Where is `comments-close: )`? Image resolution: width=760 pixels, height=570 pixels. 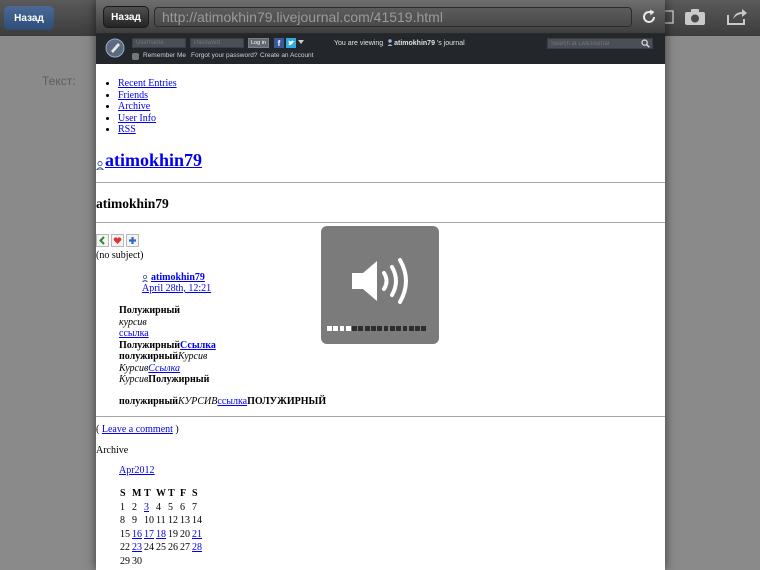 comments-close: ) is located at coordinates (175, 429).